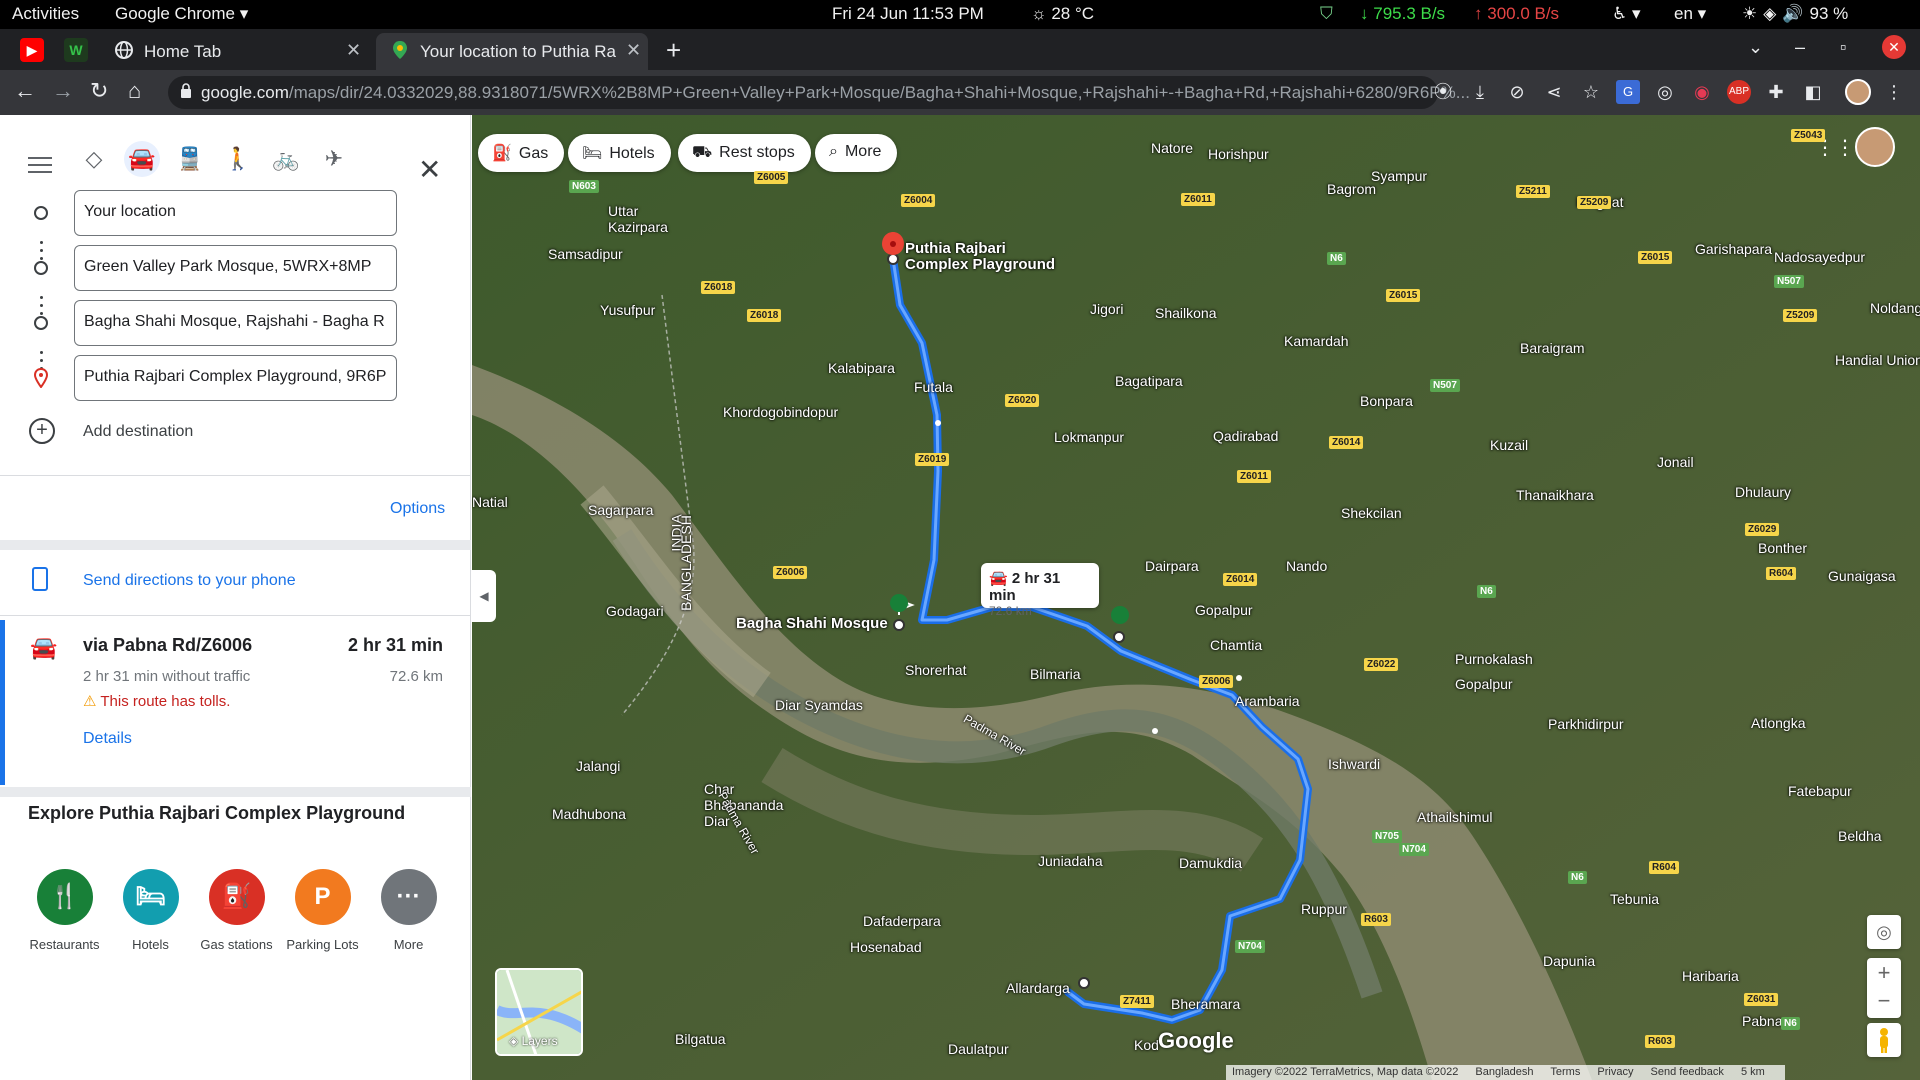 The height and width of the screenshot is (1080, 1920). What do you see at coordinates (764, 315) in the screenshot?
I see `road-badge: Z6018` at bounding box center [764, 315].